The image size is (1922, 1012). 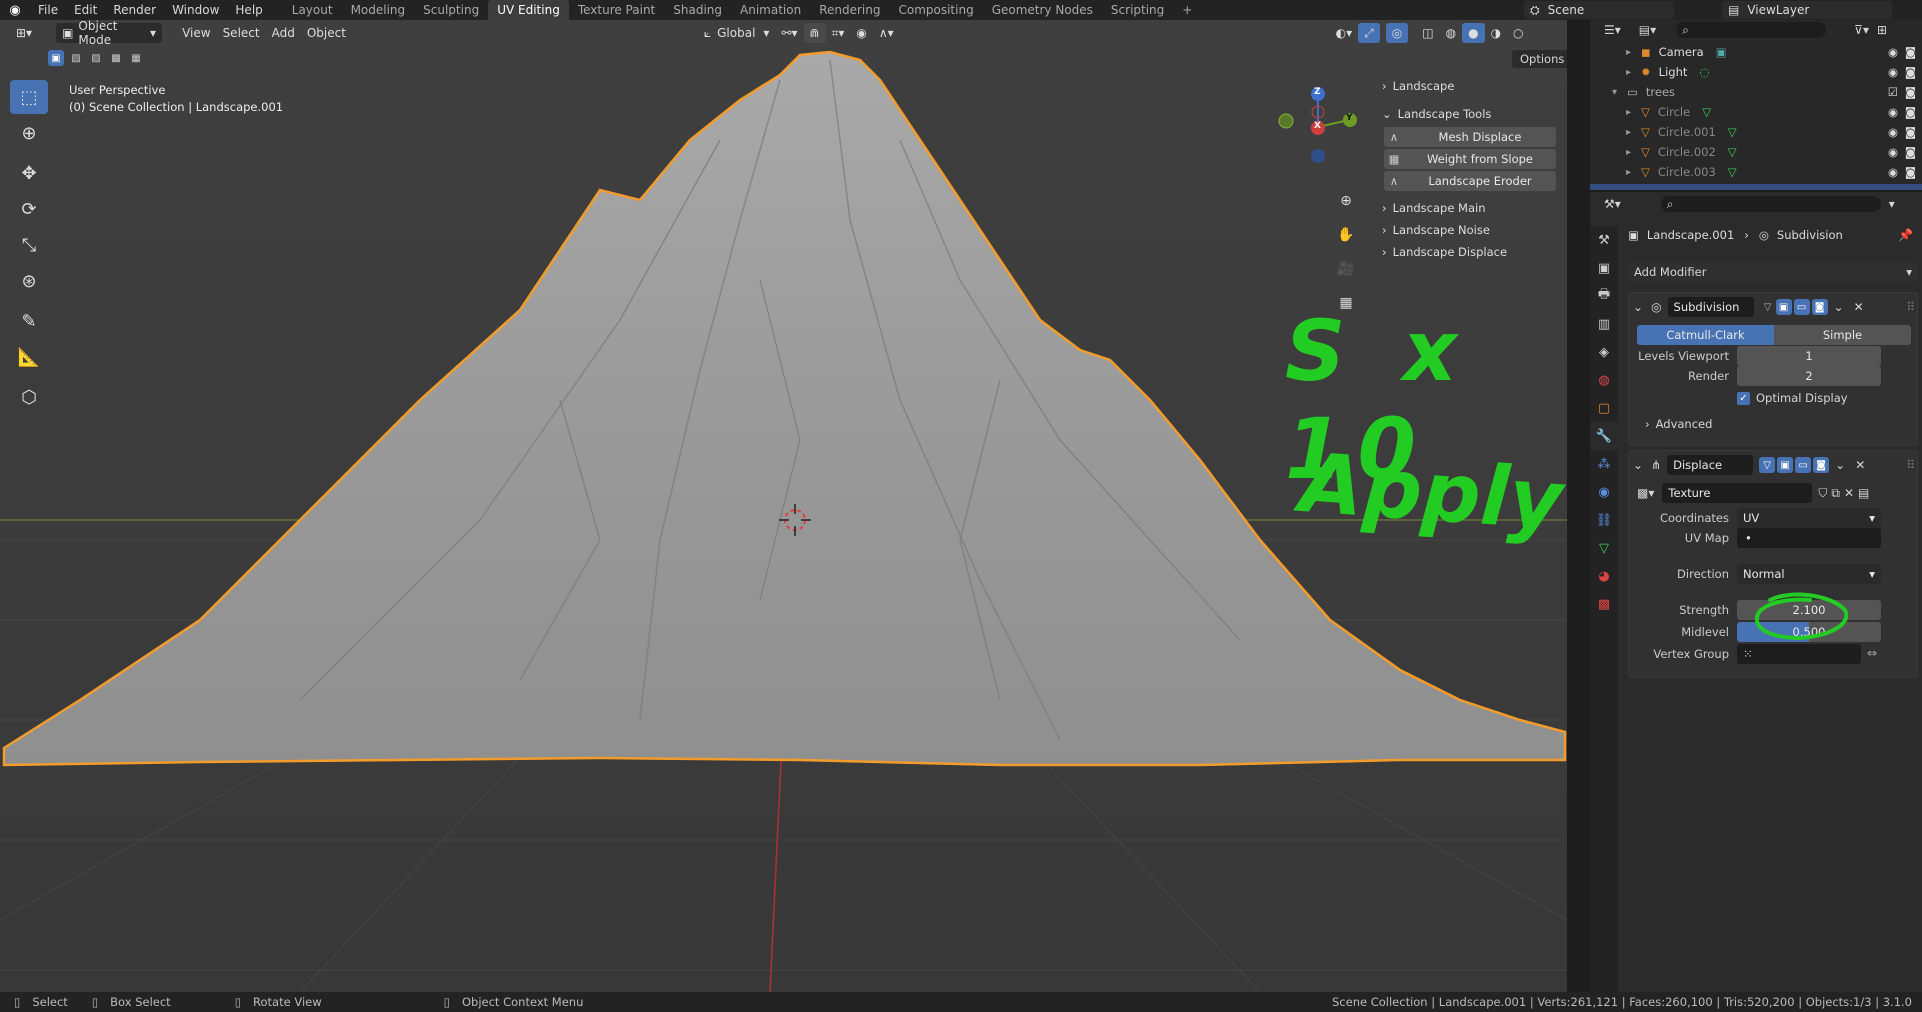 I want to click on view-menu: View, so click(x=196, y=33).